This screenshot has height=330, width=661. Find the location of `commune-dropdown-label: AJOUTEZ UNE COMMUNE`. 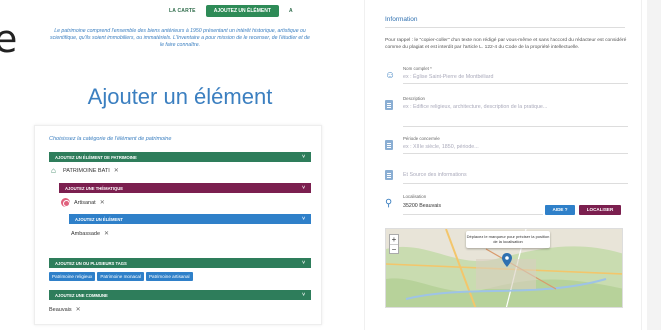

commune-dropdown-label: AJOUTEZ UNE COMMUNE is located at coordinates (81, 295).